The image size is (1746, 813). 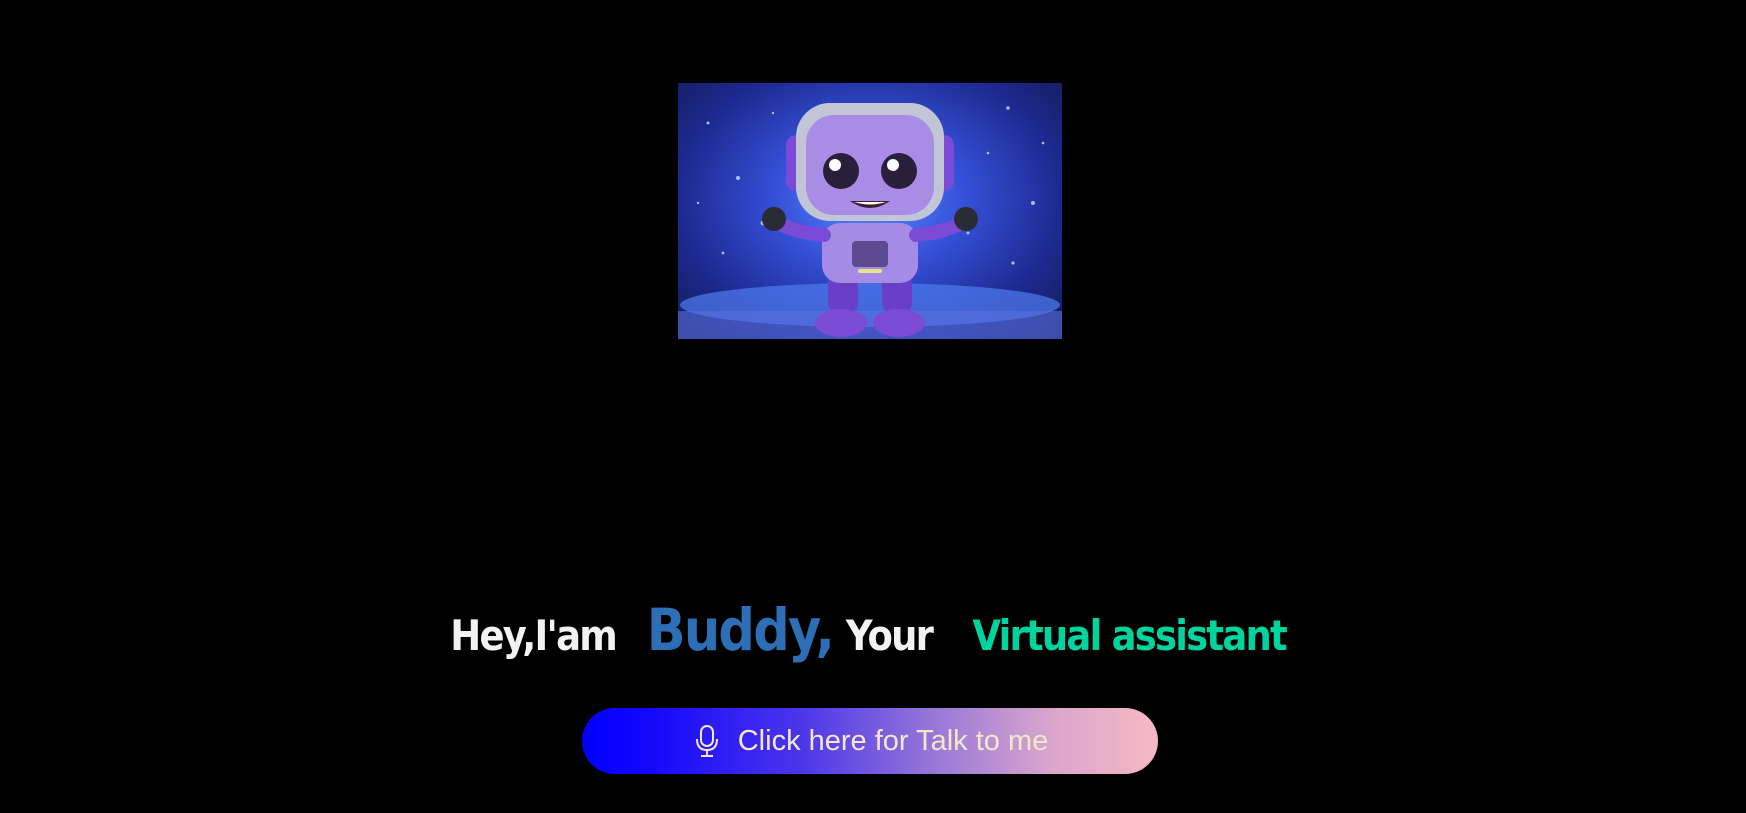 I want to click on robot-illustration, so click(x=870, y=221).